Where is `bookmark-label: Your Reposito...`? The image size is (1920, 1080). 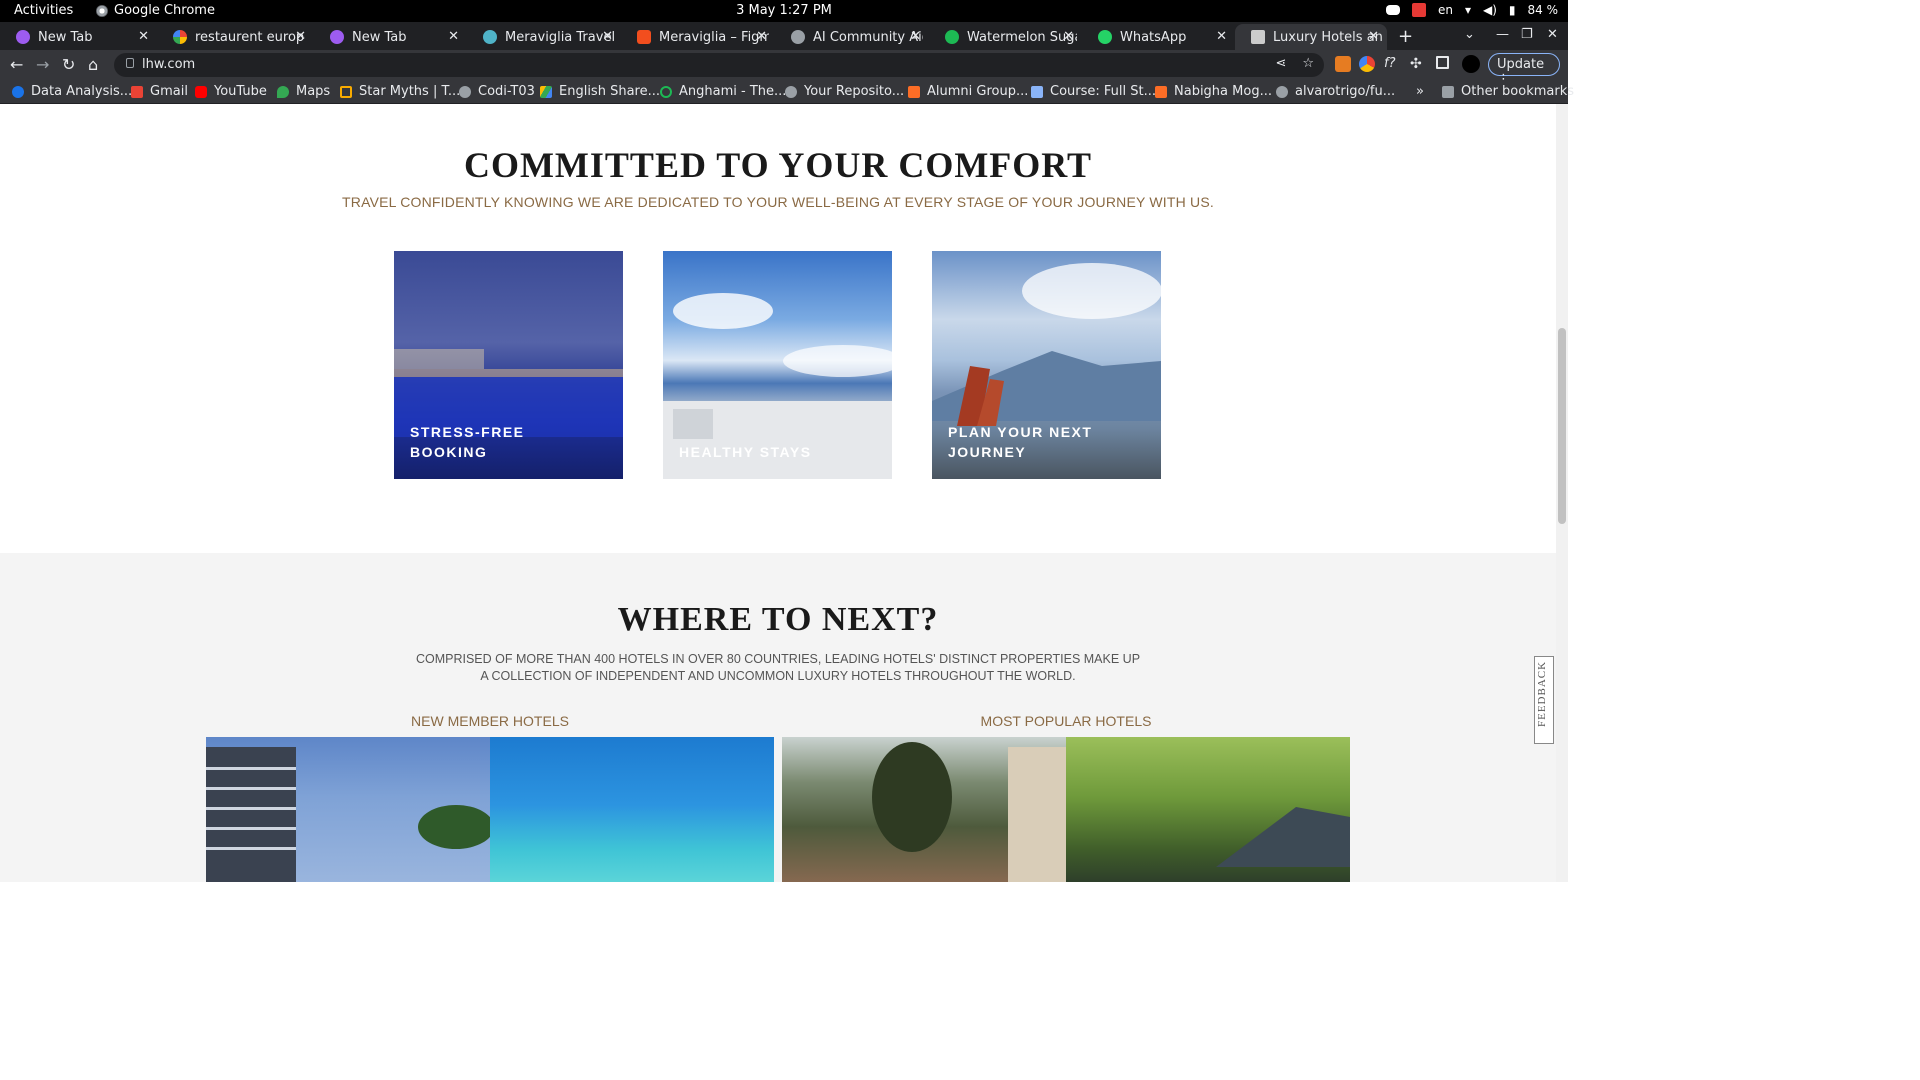 bookmark-label: Your Reposito... is located at coordinates (854, 91).